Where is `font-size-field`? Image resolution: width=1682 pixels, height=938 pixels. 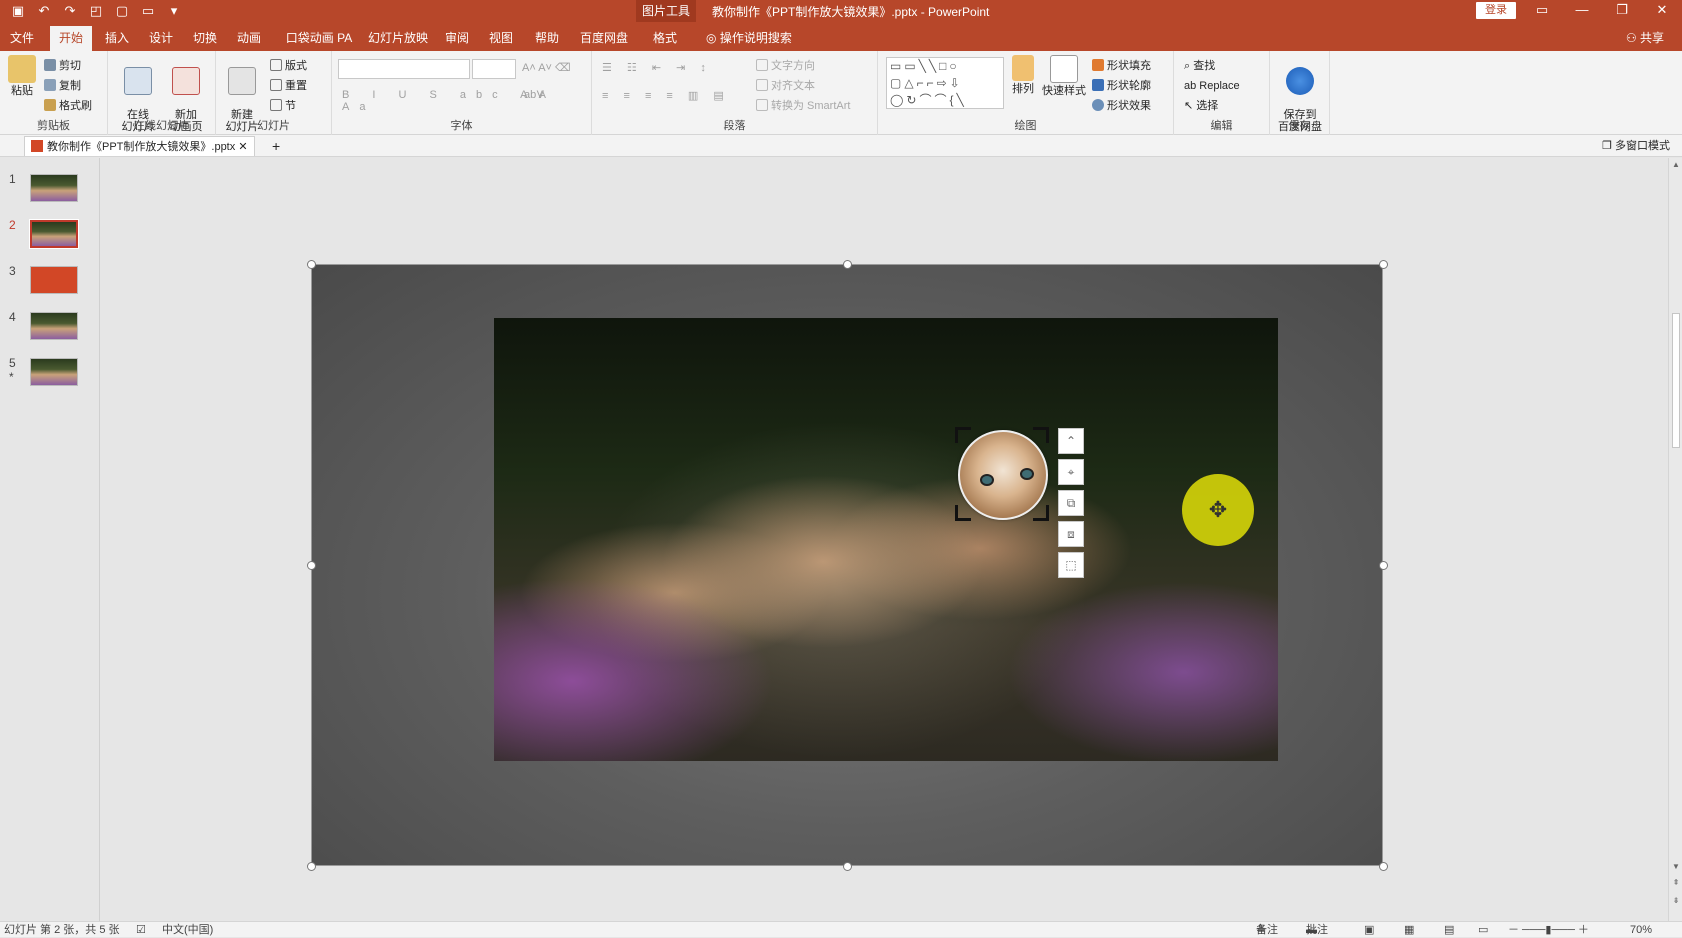 font-size-field is located at coordinates (494, 69).